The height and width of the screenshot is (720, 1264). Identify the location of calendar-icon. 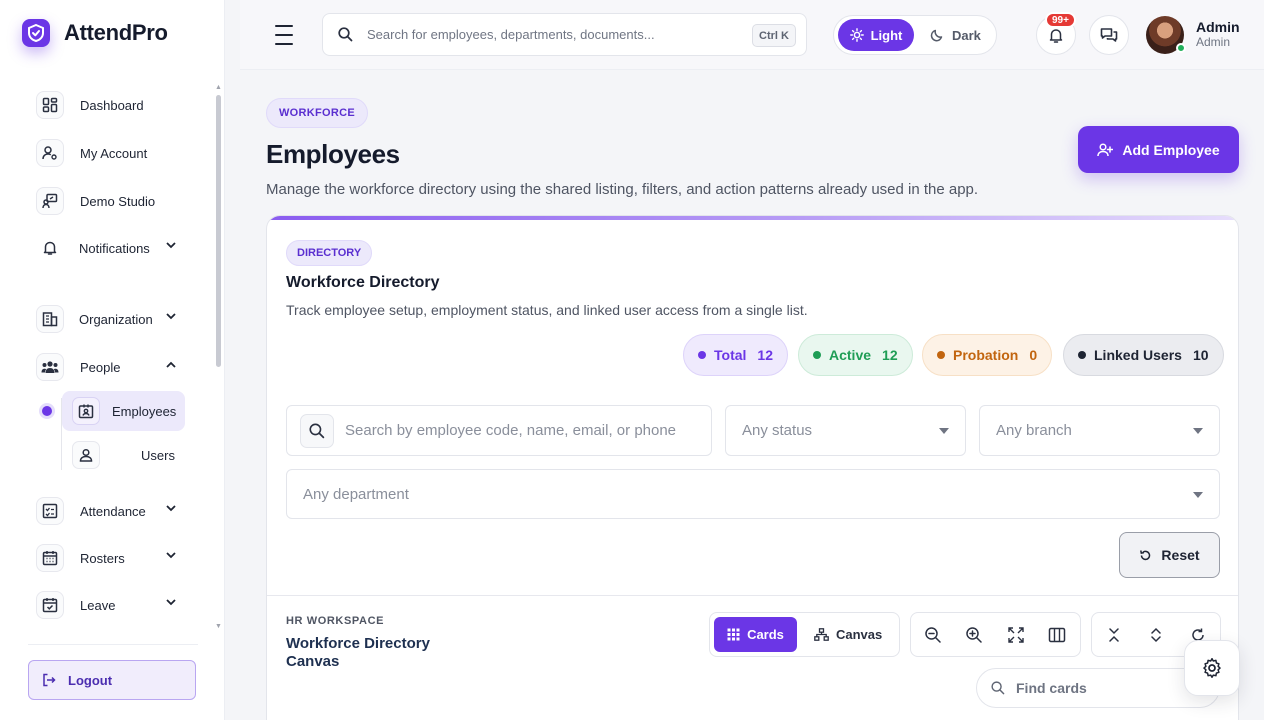
(50, 558).